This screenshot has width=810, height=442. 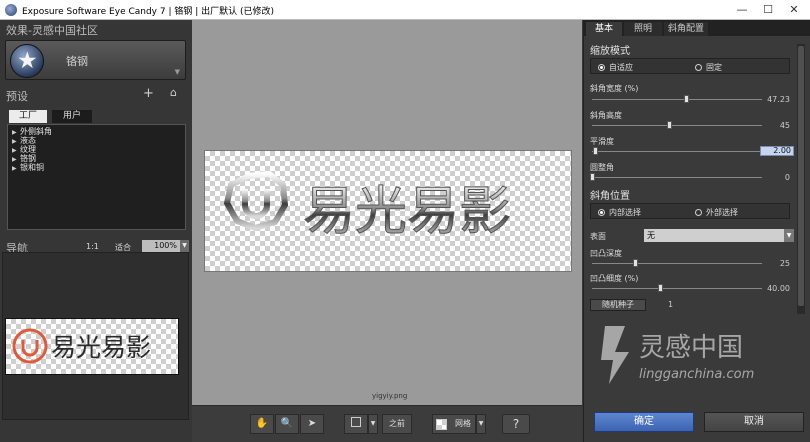 What do you see at coordinates (77, 61) in the screenshot?
I see `effect-name: 铬钢` at bounding box center [77, 61].